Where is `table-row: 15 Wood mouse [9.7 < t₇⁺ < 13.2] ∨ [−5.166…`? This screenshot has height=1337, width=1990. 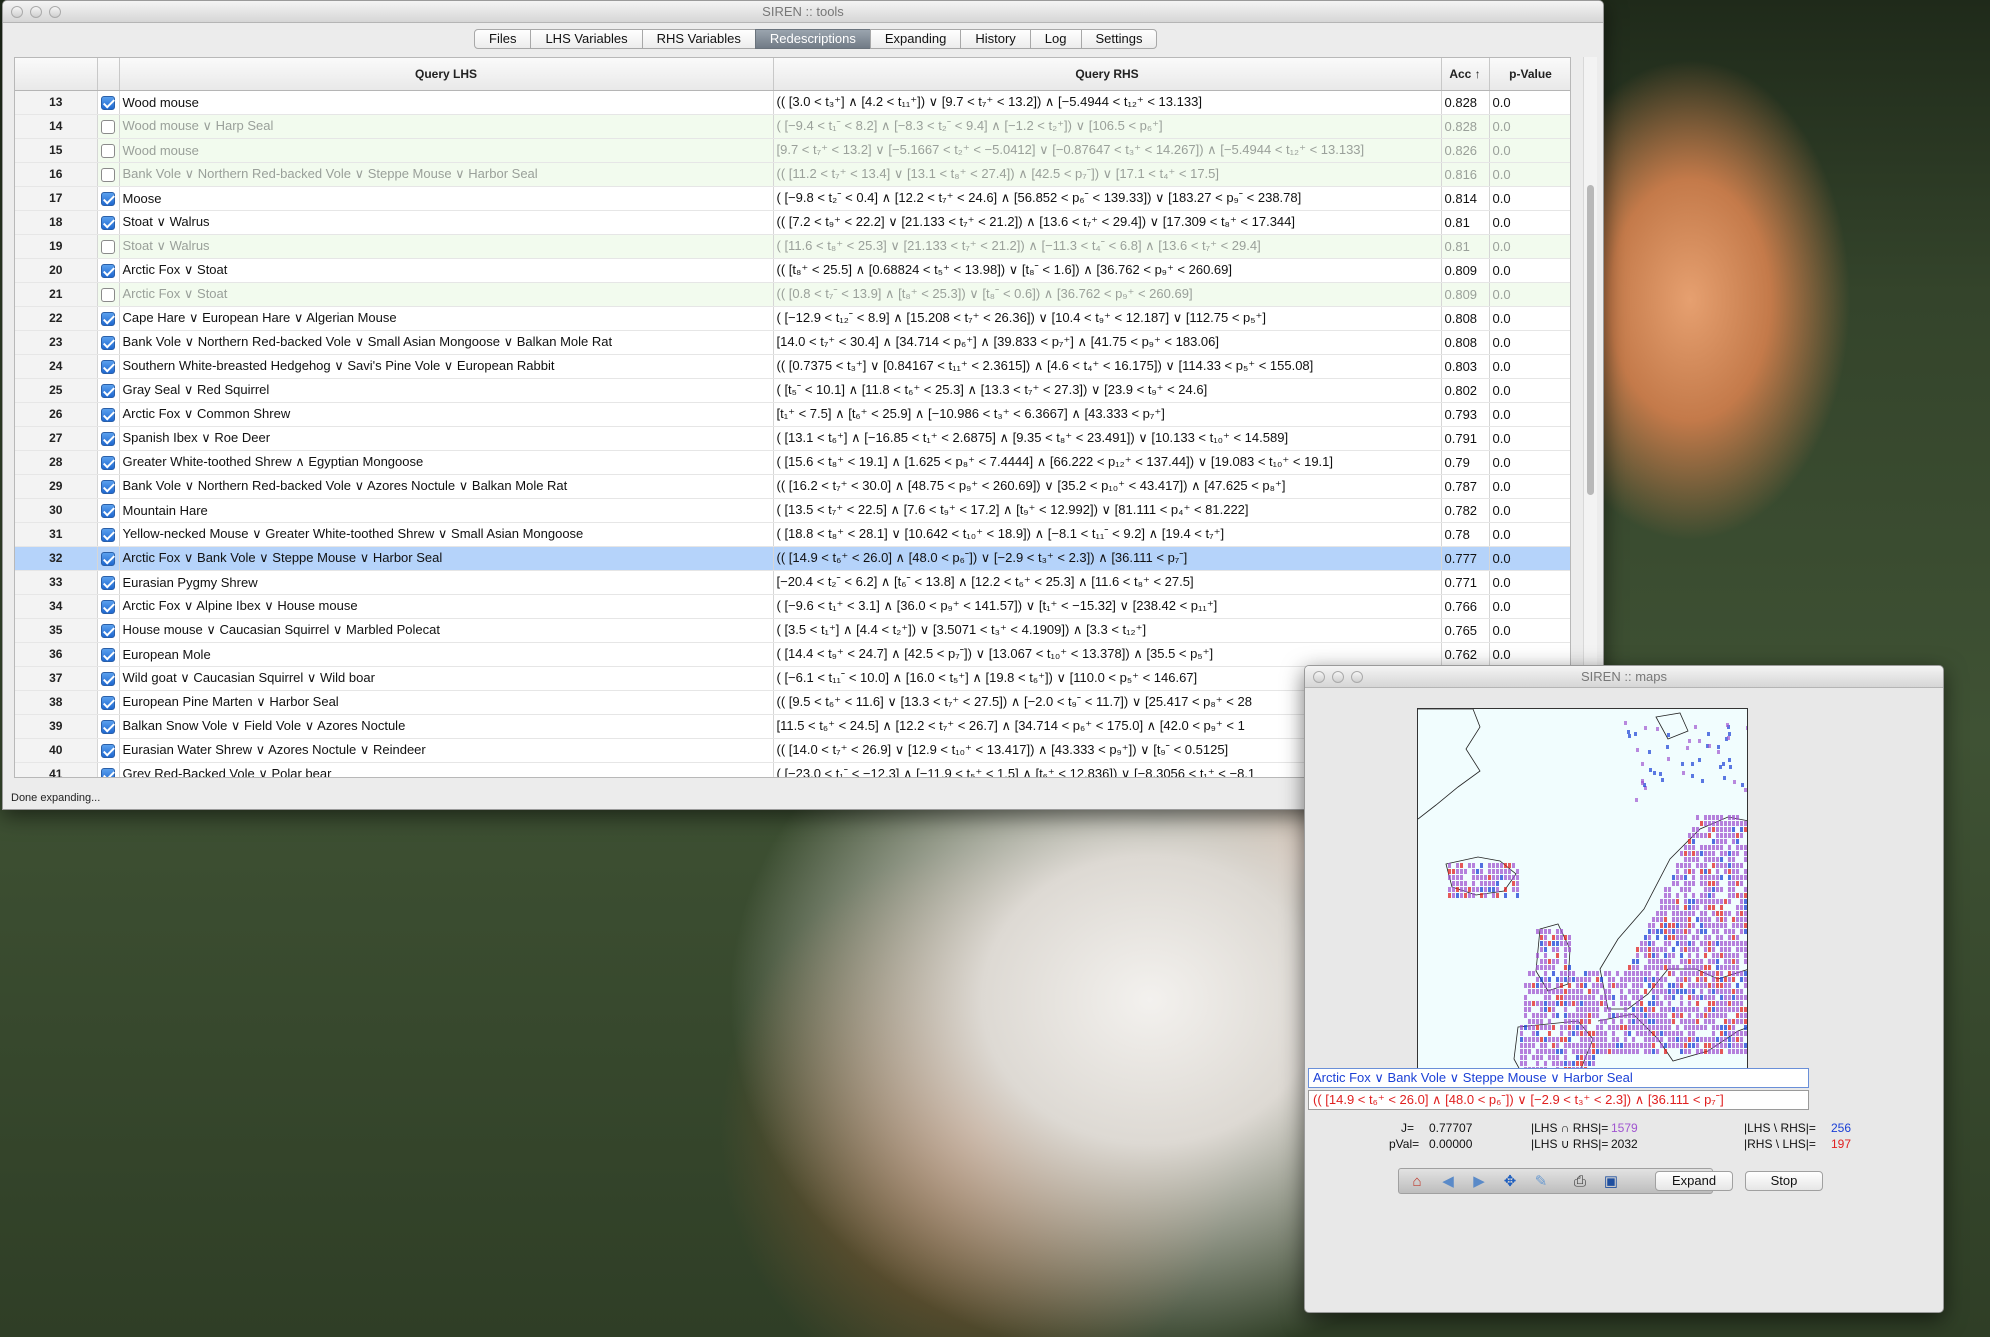
table-row: 15 Wood mouse [9.7 < t₇⁺ < 13.2] ∨ [−5.166… is located at coordinates (792, 150).